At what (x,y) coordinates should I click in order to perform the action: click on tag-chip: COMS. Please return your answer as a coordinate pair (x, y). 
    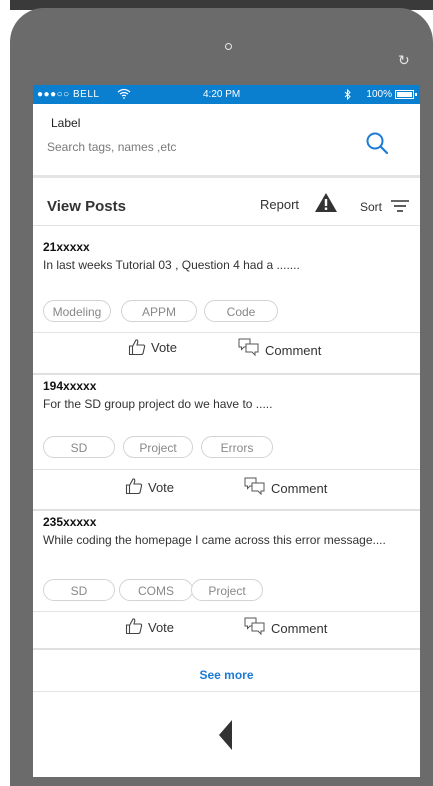
    Looking at the image, I should click on (156, 590).